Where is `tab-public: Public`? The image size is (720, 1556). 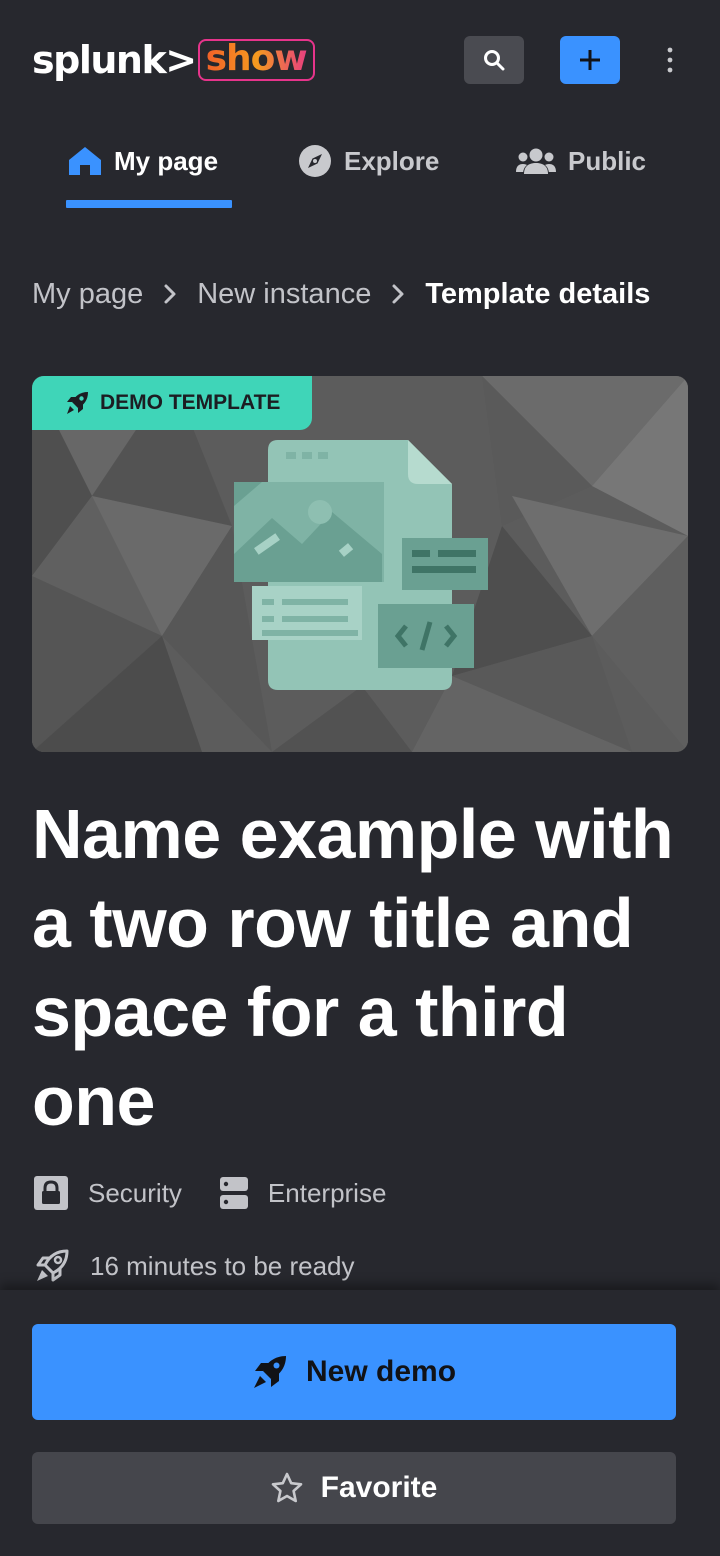 tab-public: Public is located at coordinates (581, 161).